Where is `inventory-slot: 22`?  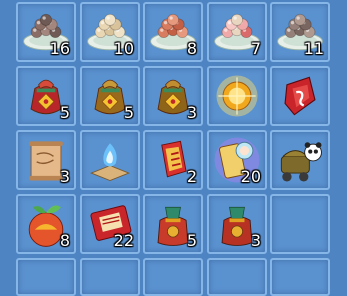 inventory-slot: 22 is located at coordinates (110, 224).